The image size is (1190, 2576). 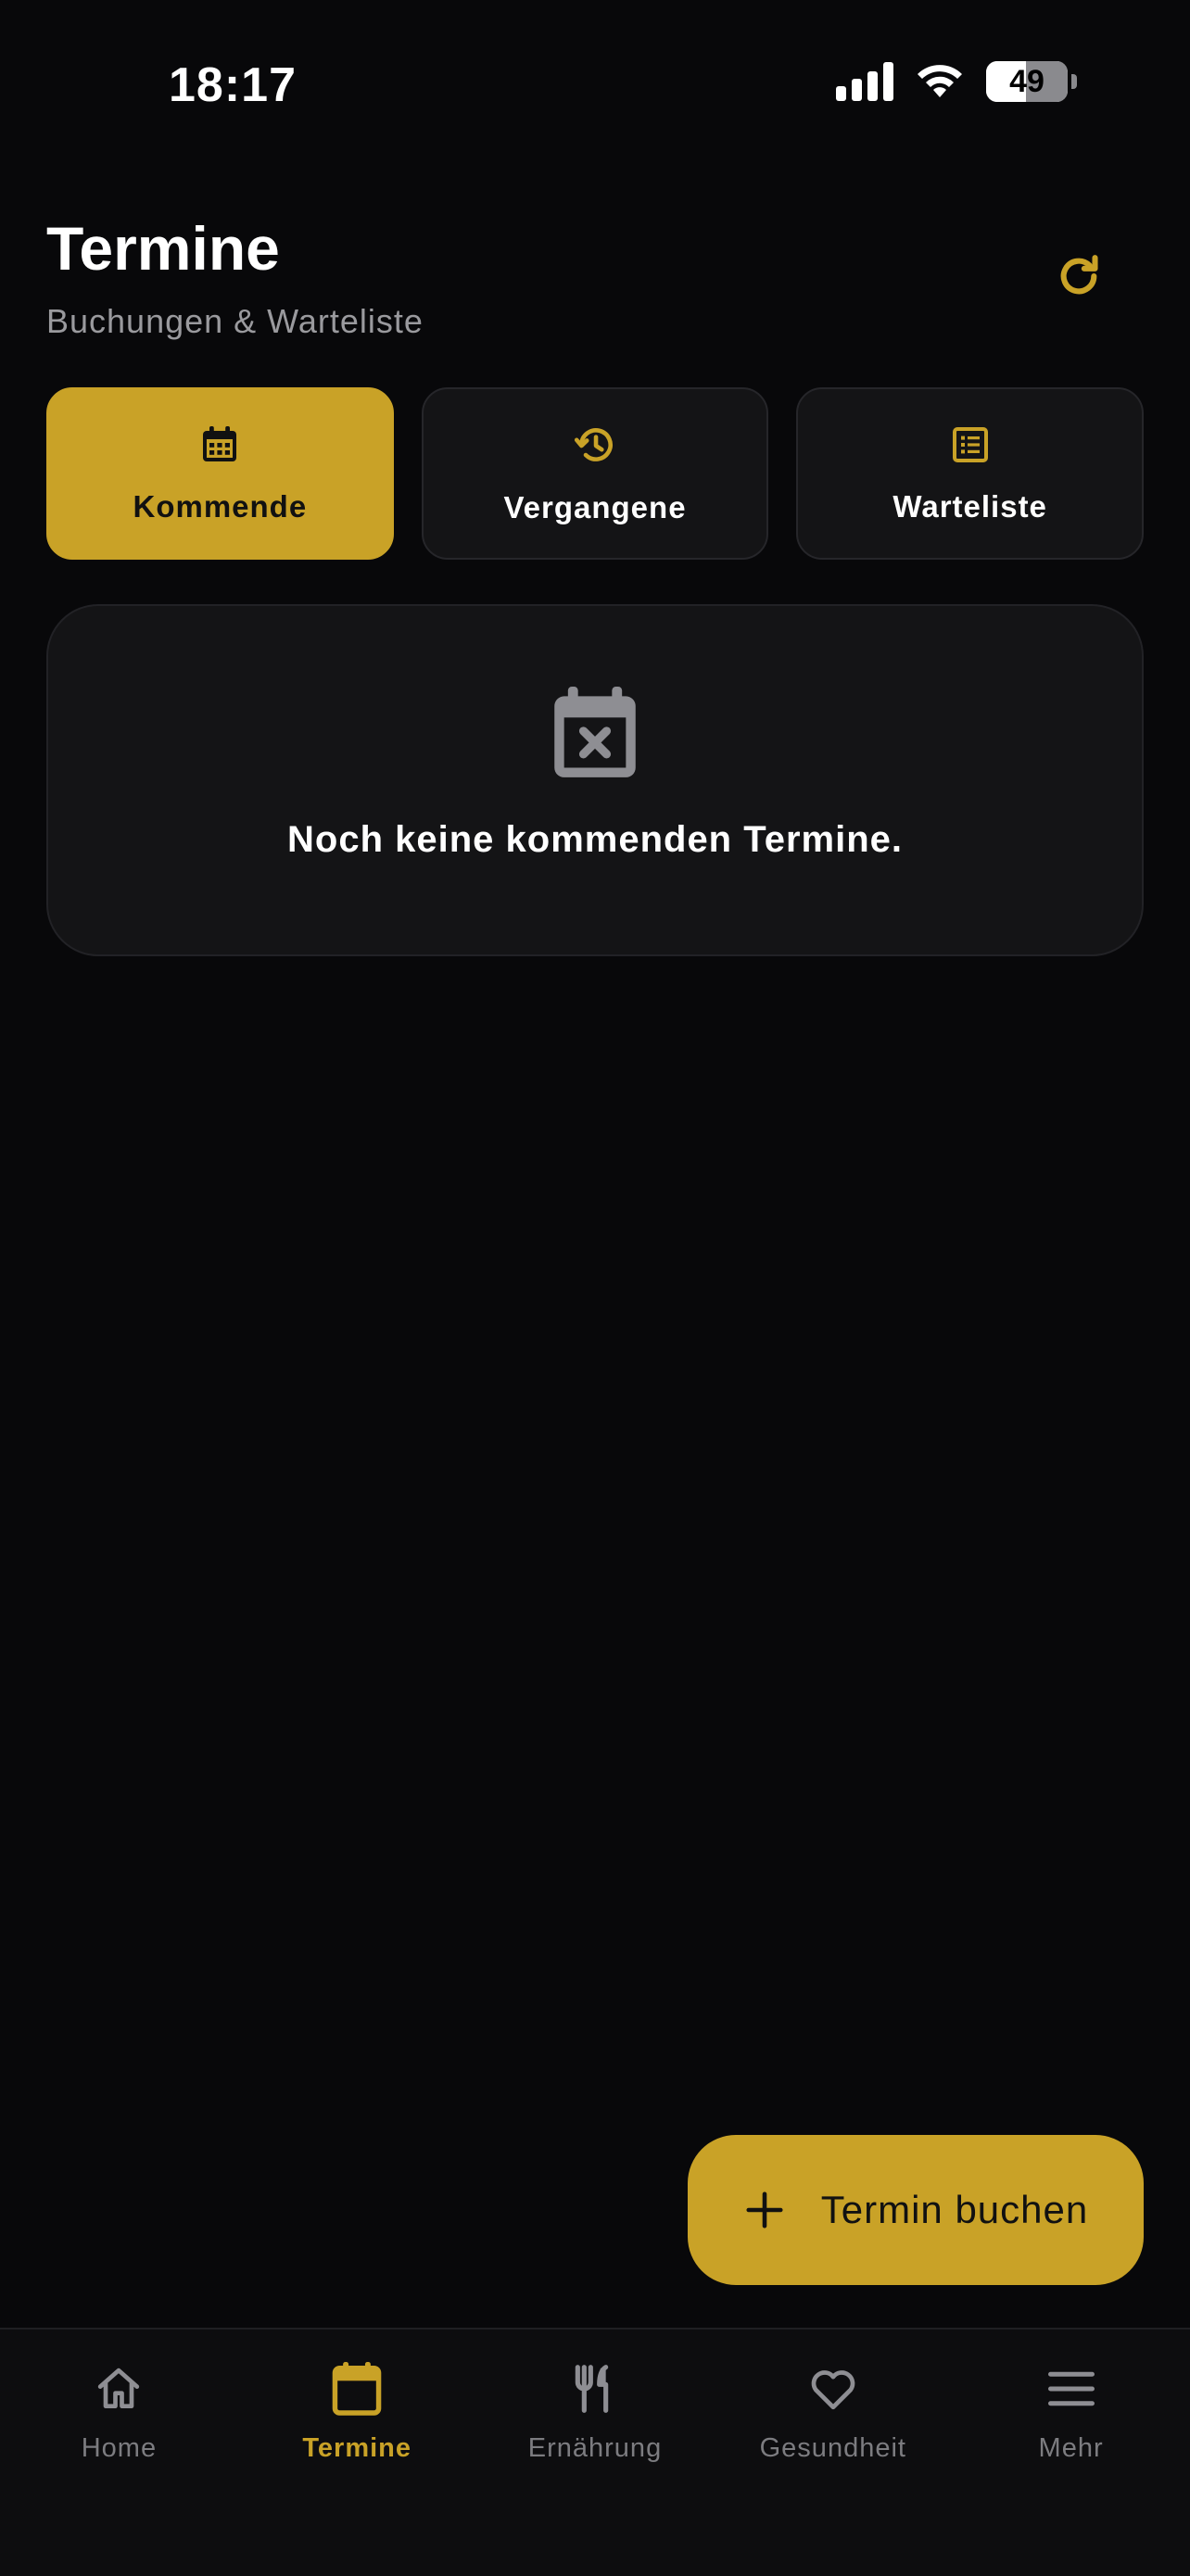 I want to click on calendar-x-icon, so click(x=595, y=732).